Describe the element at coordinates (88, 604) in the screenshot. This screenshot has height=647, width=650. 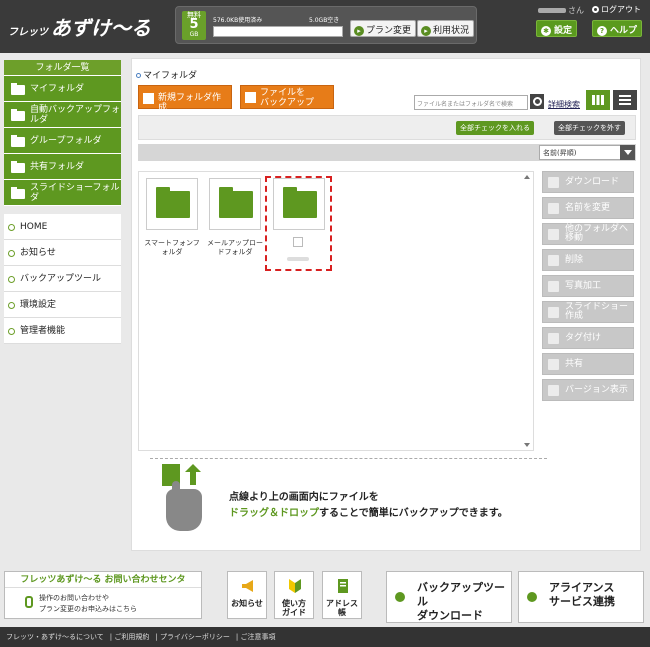
I see `contact-subtext: 操作のお問い合わせやプラン変更のお申込みはこちら` at that location.